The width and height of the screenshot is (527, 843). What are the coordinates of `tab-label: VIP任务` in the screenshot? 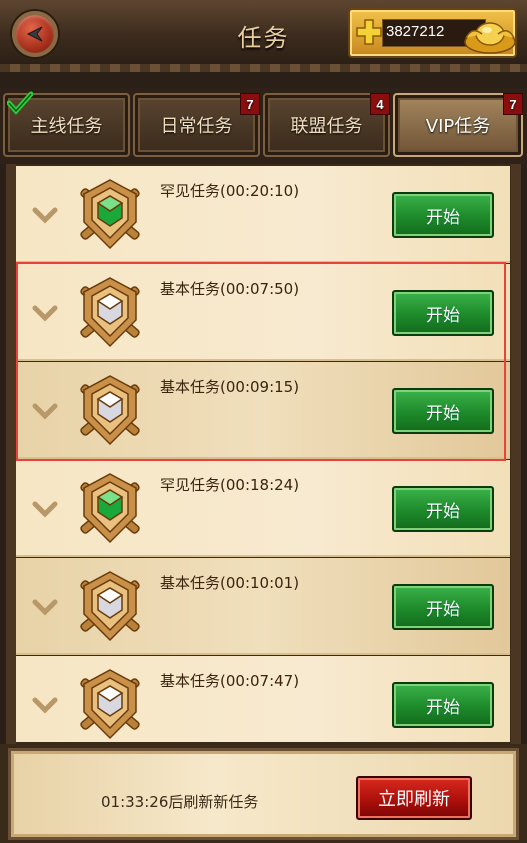 It's located at (458, 126).